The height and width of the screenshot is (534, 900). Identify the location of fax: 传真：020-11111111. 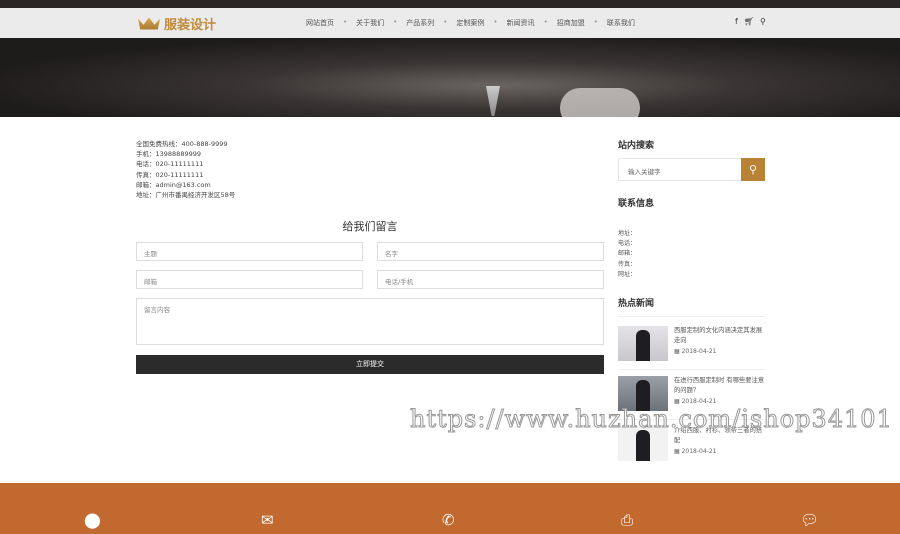
(170, 174).